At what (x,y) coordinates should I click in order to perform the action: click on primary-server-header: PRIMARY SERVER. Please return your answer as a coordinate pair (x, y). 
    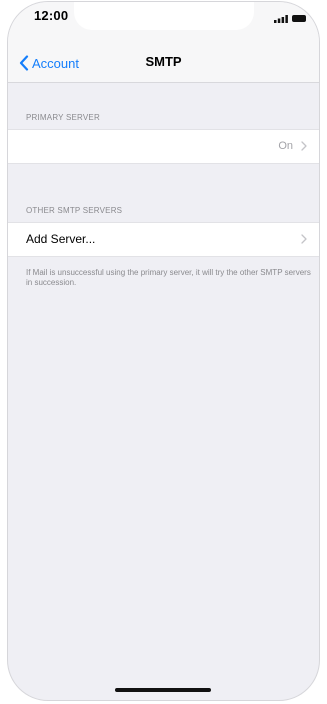
    Looking at the image, I should click on (63, 117).